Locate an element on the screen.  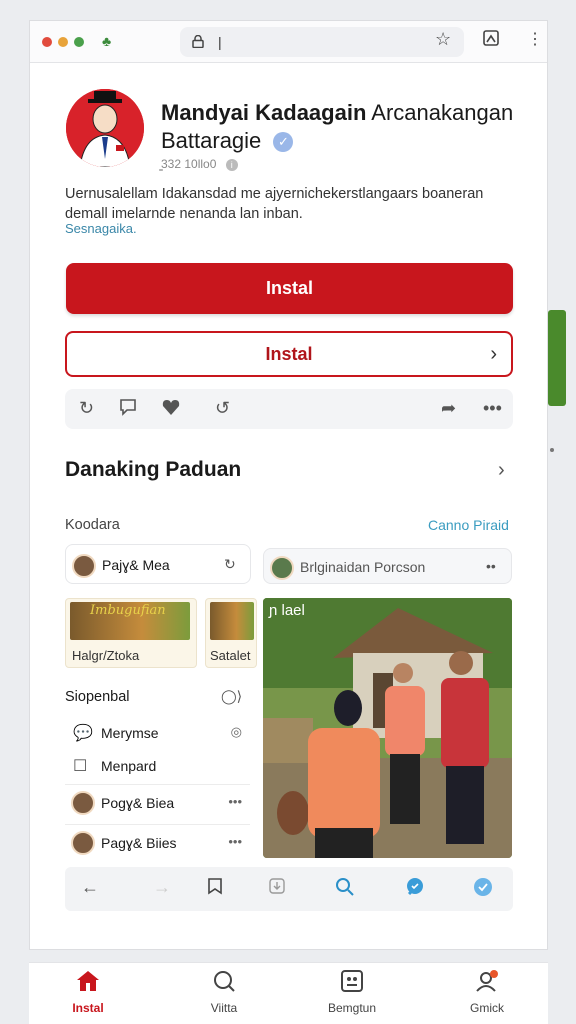
profile-name-bold: Mandyai Kadaagain is located at coordinates (264, 112).